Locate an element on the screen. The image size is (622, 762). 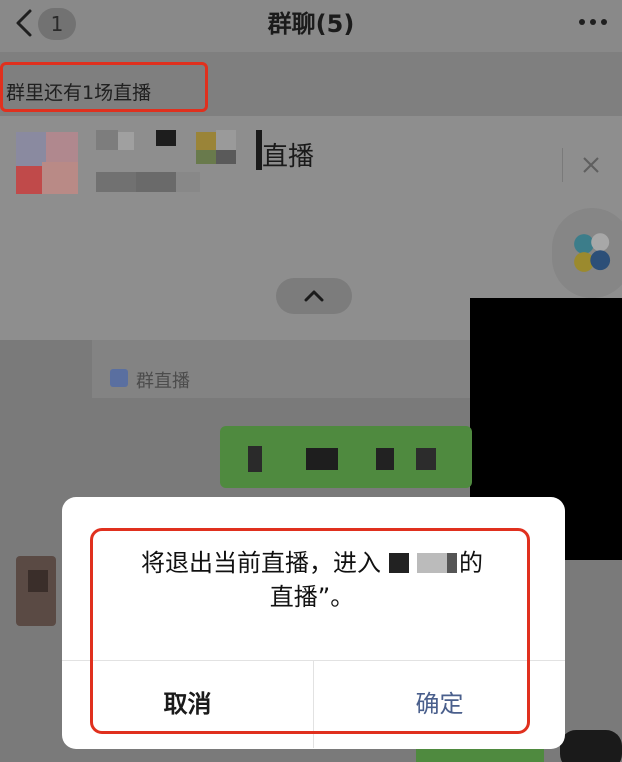
chevron-up-icon is located at coordinates (314, 296).